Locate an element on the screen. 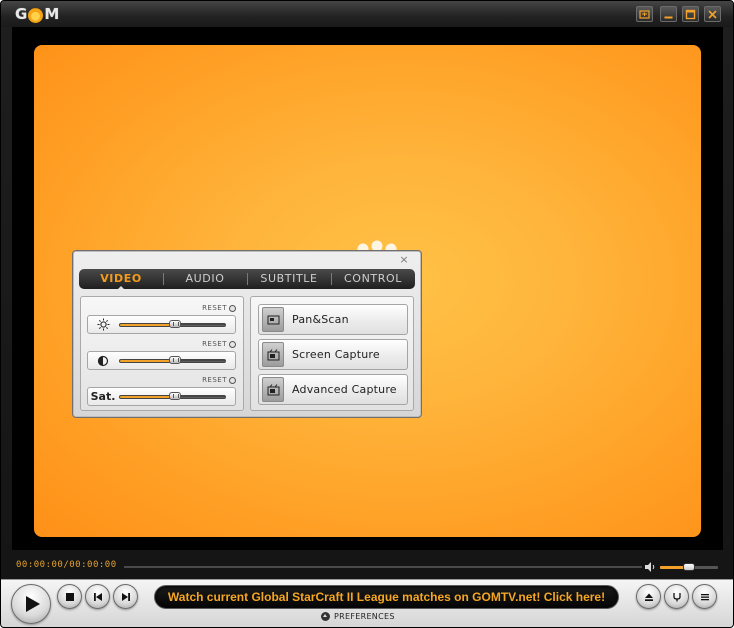  seek-bar is located at coordinates (383, 567).